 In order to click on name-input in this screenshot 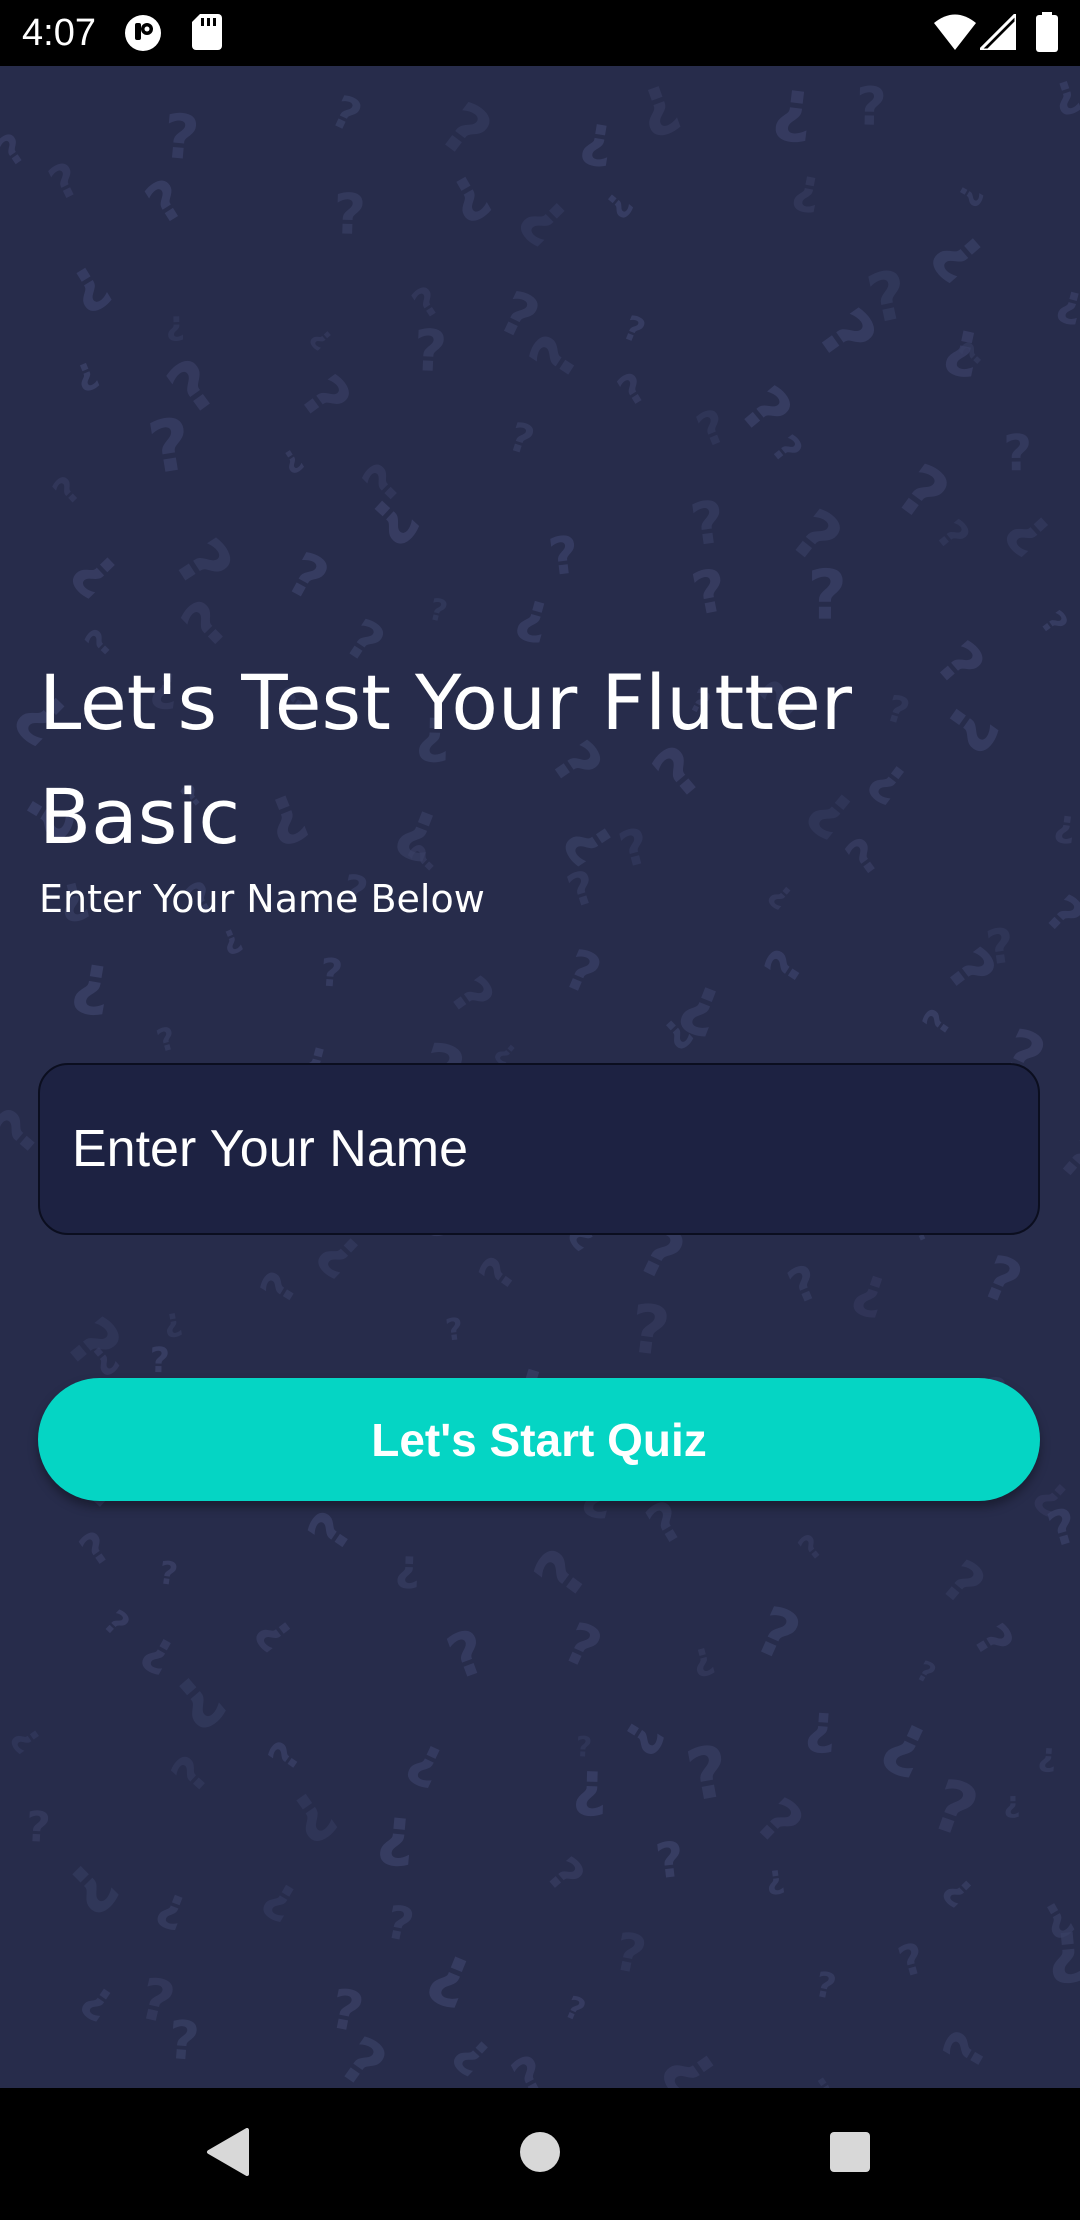, I will do `click(539, 1149)`.